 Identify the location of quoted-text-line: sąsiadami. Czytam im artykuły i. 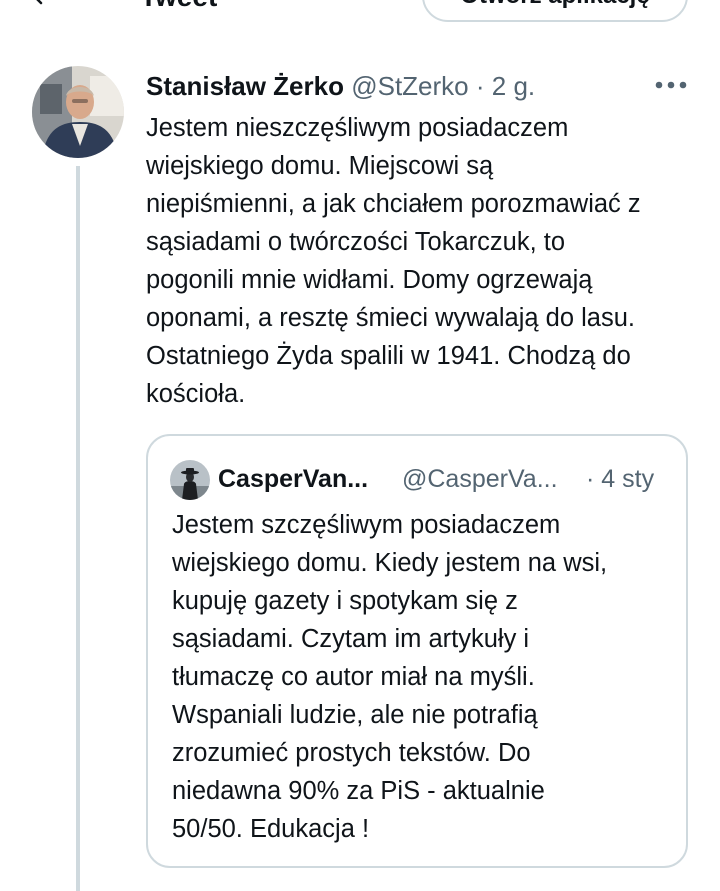
(351, 639).